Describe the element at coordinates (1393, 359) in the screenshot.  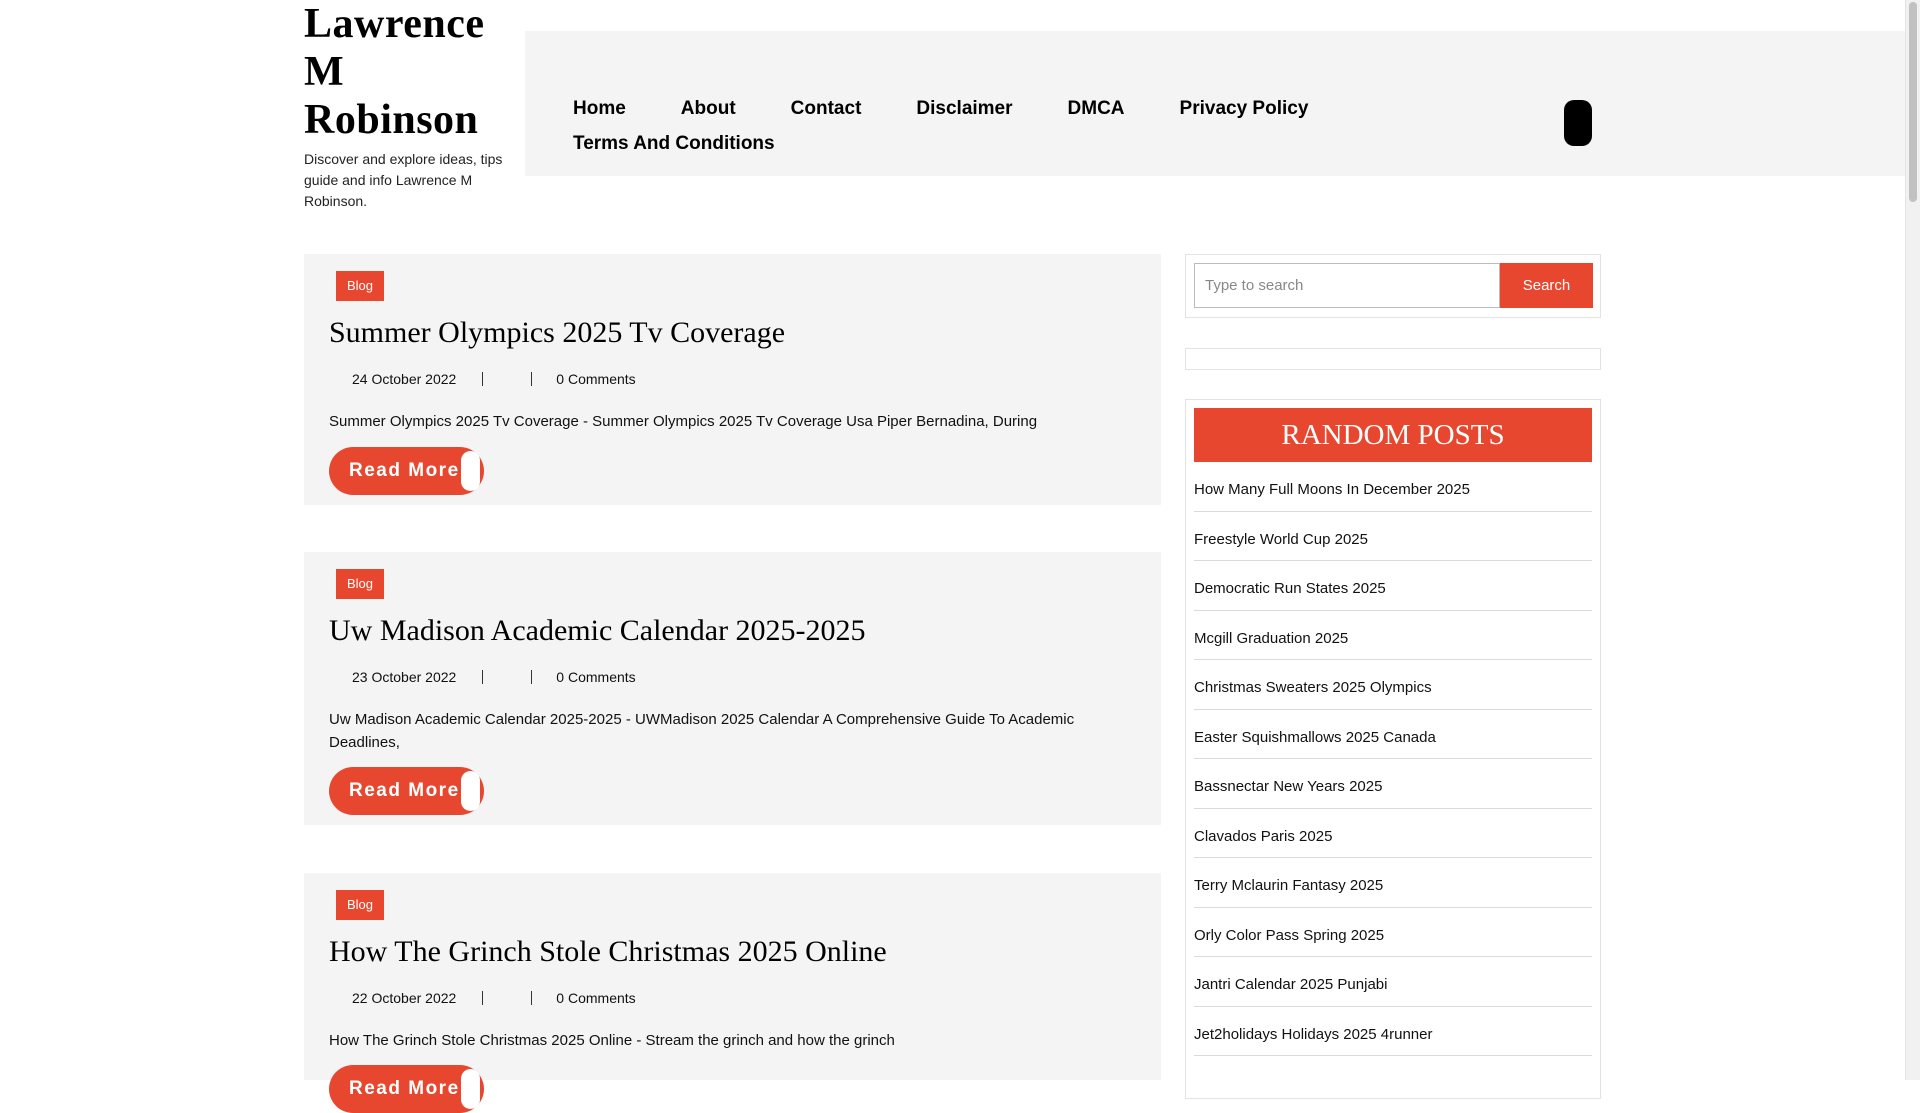
I see `empty-widget` at that location.